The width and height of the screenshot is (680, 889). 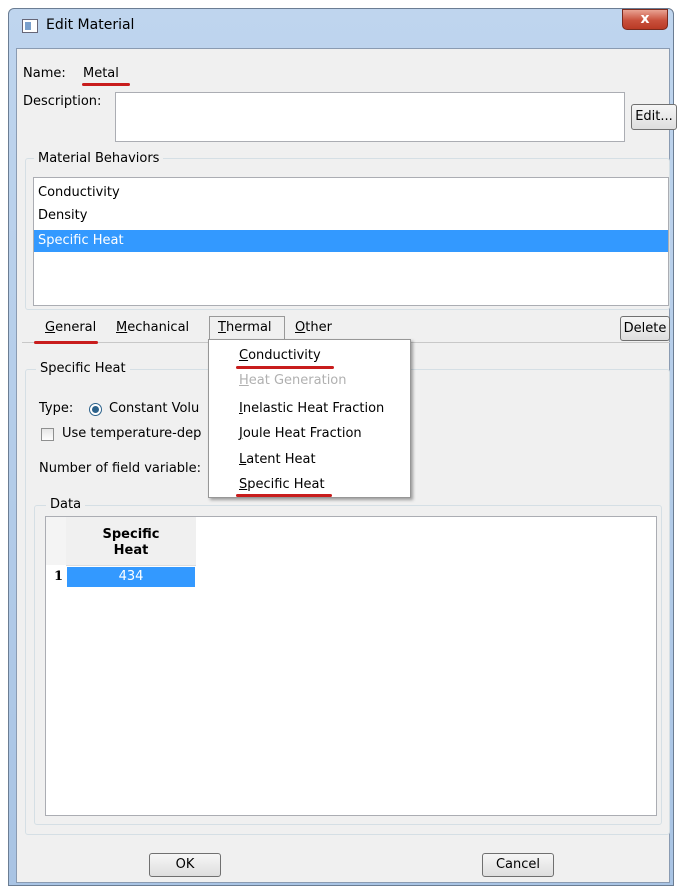 I want to click on description-field, so click(x=370, y=117).